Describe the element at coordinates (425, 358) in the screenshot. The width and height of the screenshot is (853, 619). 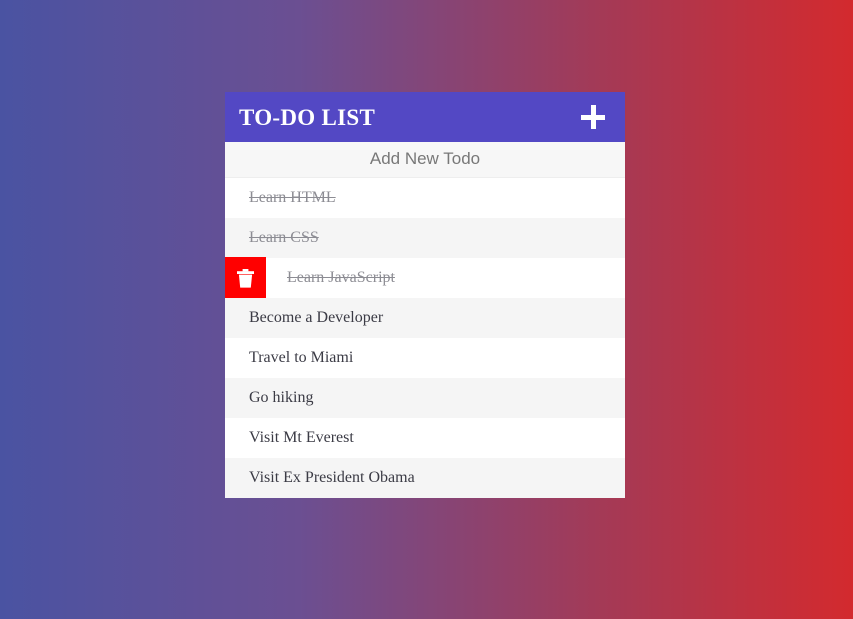
I see `todo-row: Travel to Miami` at that location.